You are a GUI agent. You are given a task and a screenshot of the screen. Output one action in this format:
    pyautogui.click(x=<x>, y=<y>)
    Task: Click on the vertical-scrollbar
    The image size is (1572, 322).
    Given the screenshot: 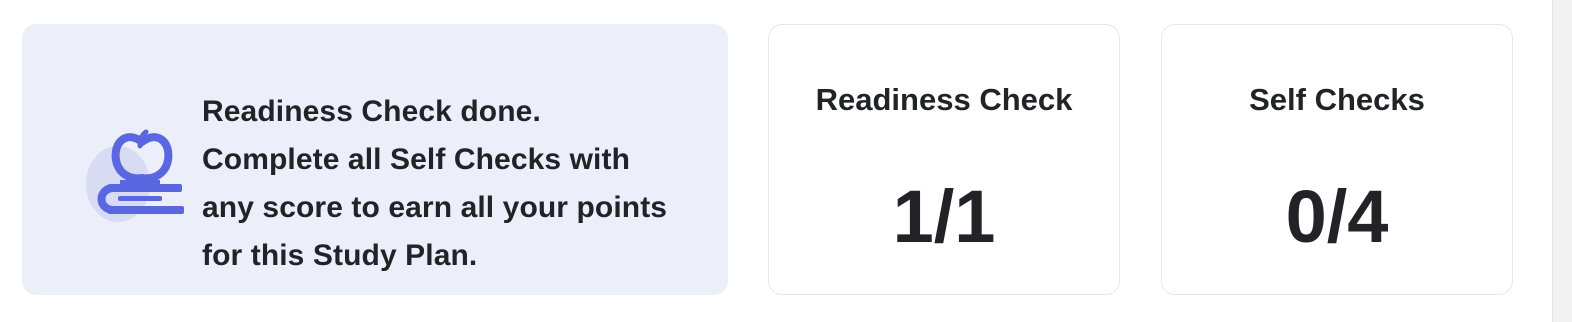 What is the action you would take?
    pyautogui.click(x=1562, y=161)
    